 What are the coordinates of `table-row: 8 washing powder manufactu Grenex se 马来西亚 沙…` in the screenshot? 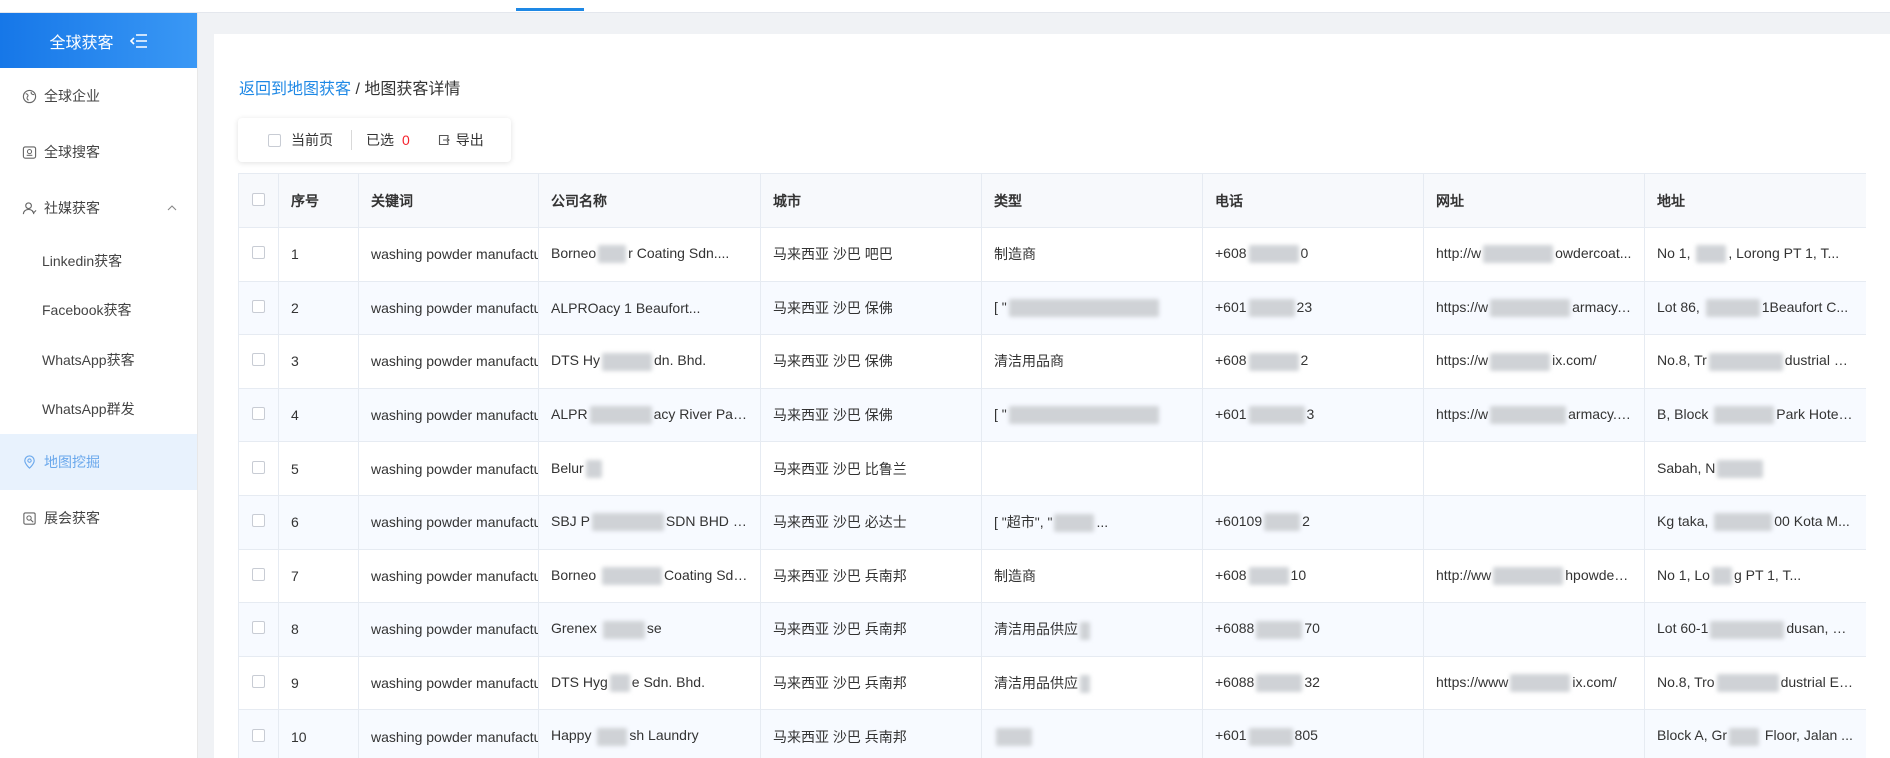 It's located at (1052, 629).